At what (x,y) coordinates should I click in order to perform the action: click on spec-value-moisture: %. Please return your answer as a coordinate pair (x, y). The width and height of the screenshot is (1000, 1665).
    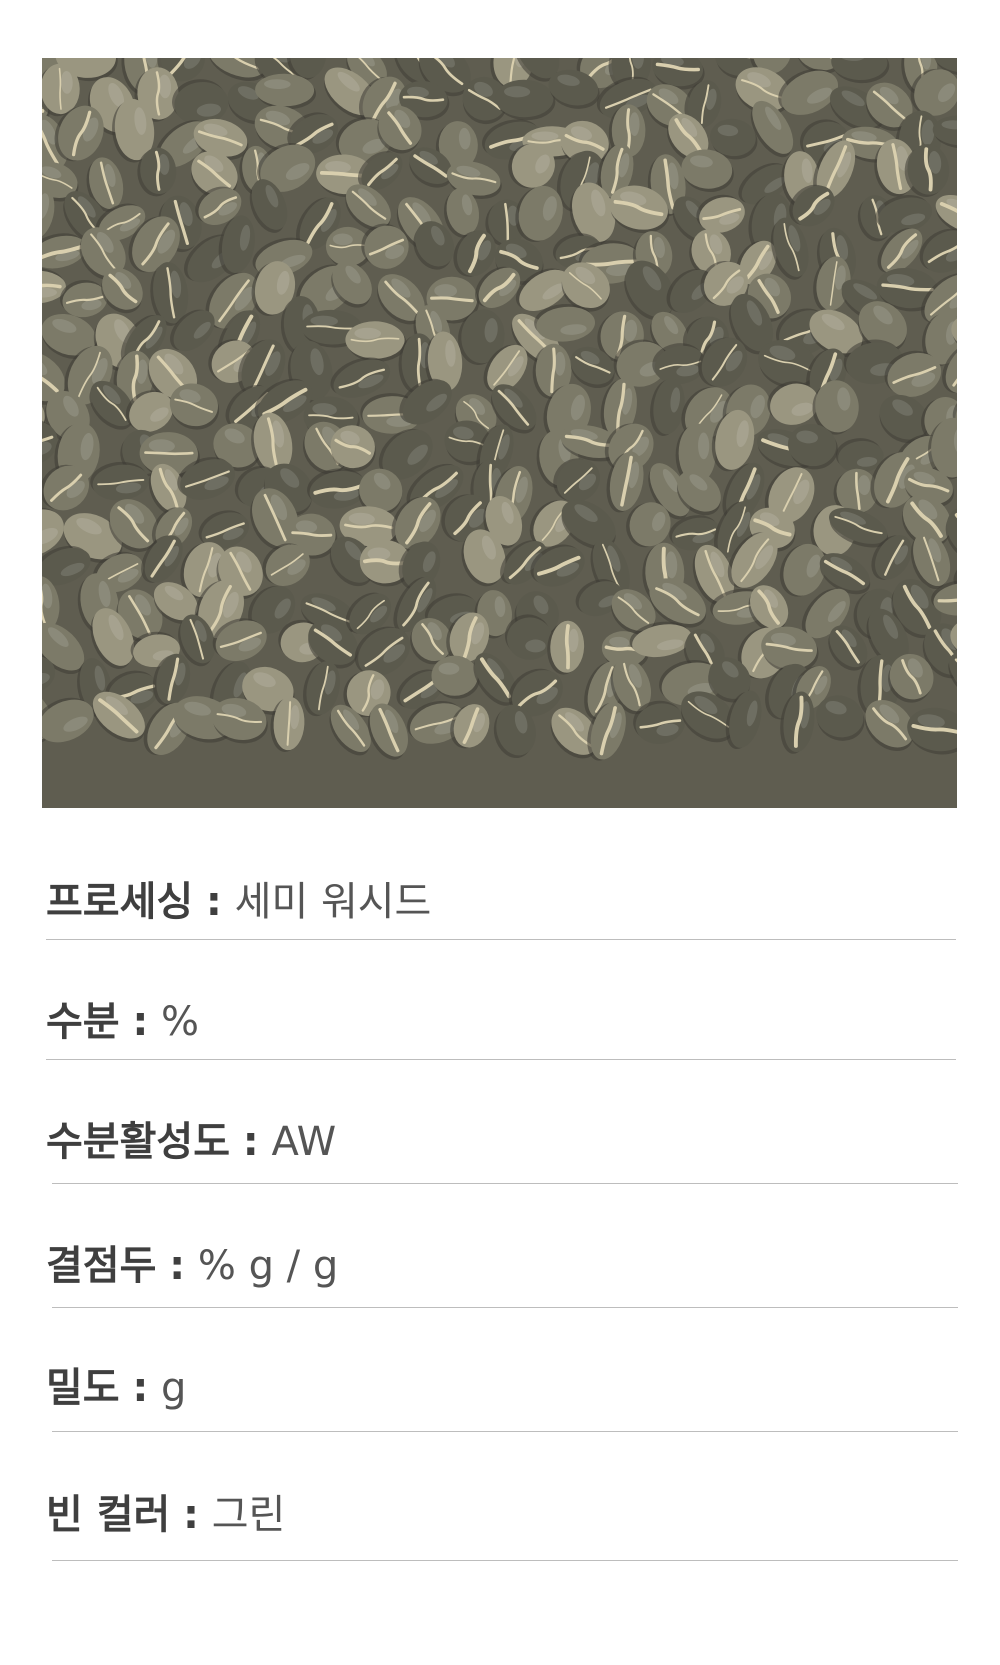
    Looking at the image, I should click on (180, 1022).